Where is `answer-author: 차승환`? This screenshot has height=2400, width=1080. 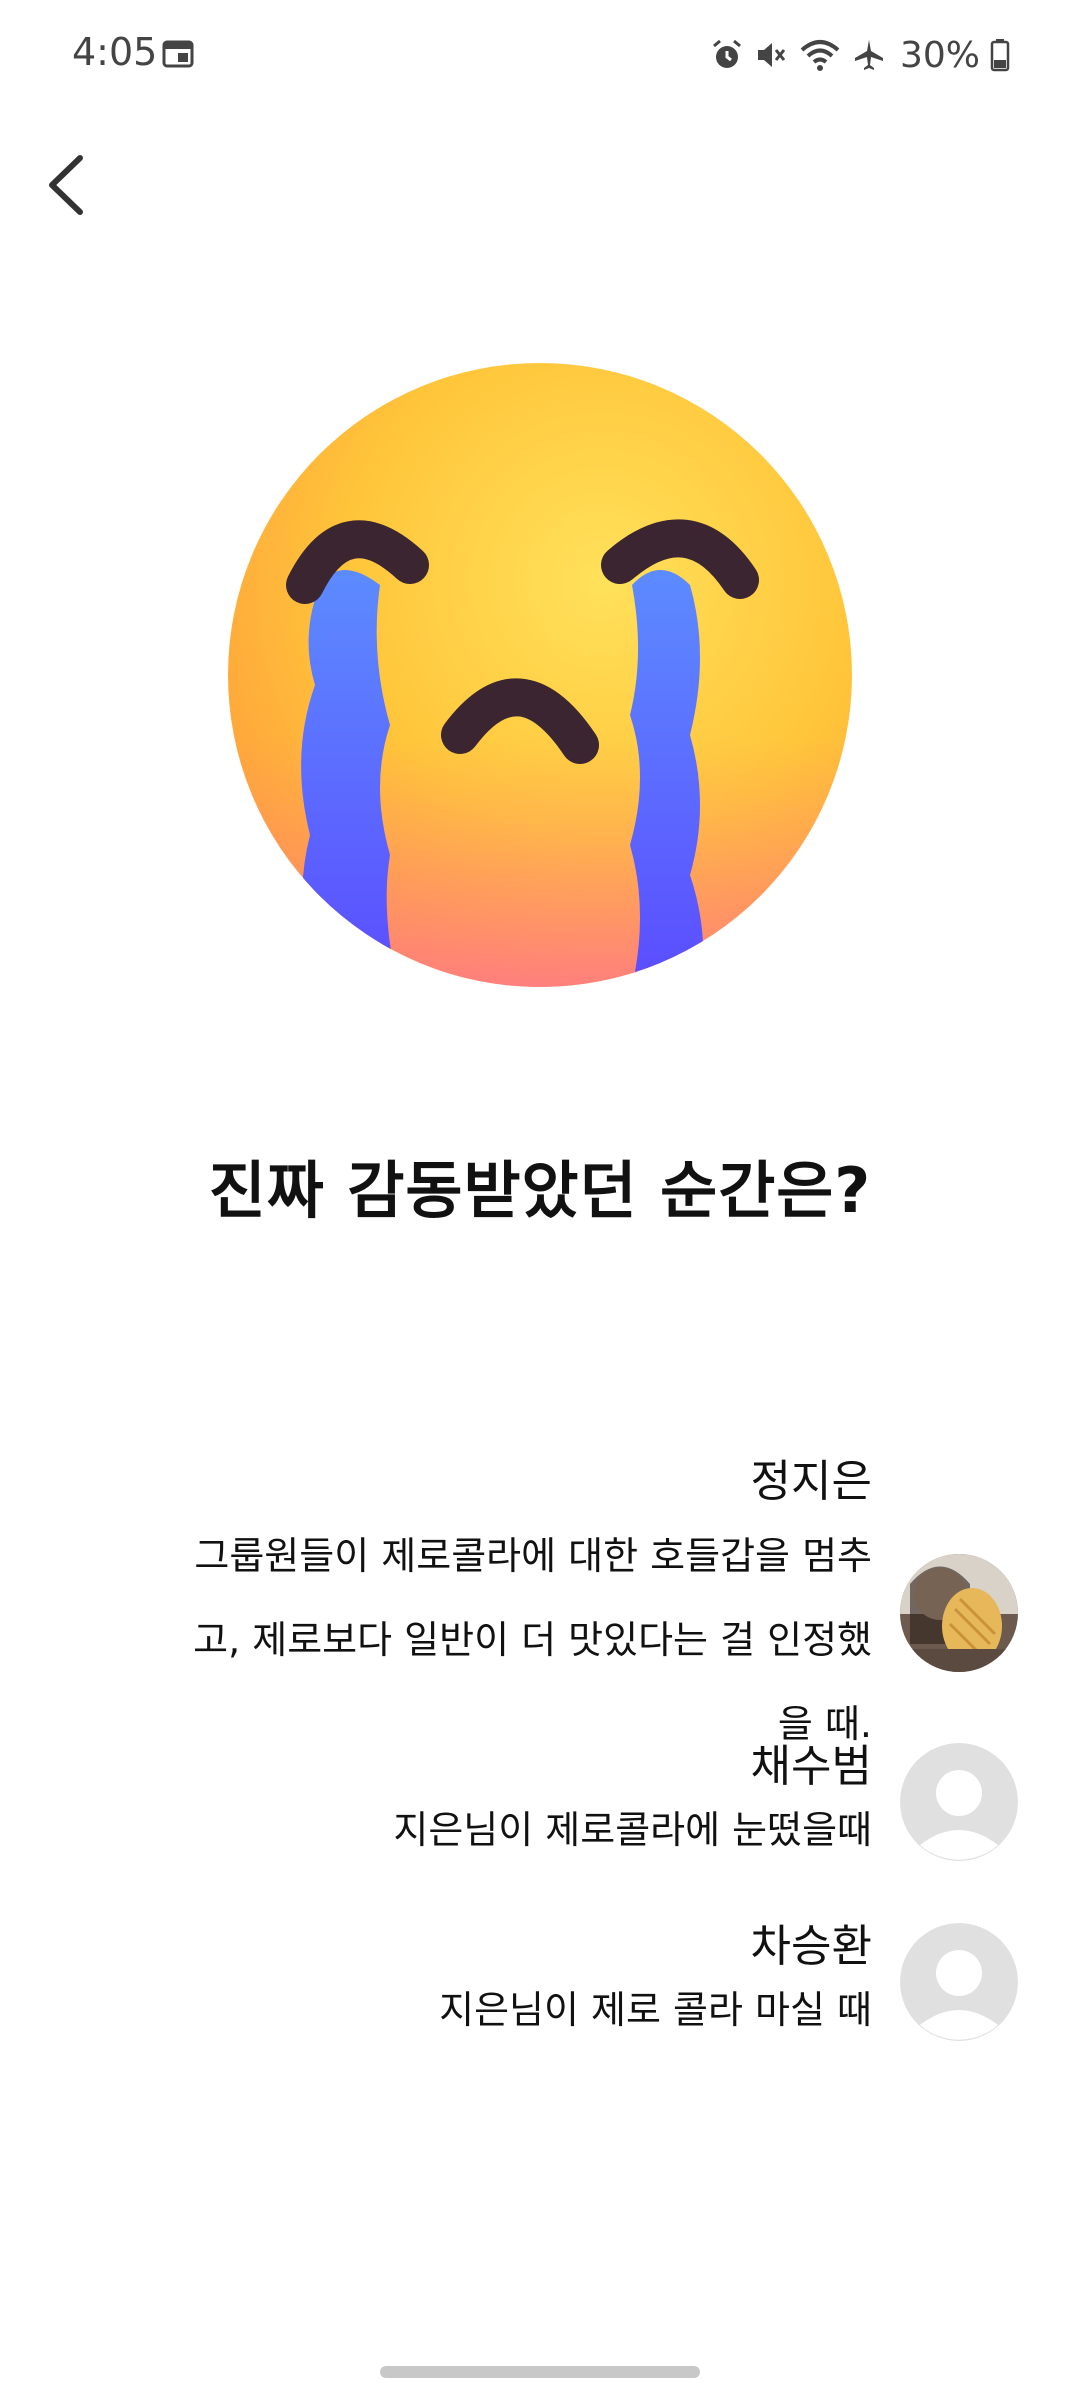
answer-author: 차승환 is located at coordinates (811, 1946).